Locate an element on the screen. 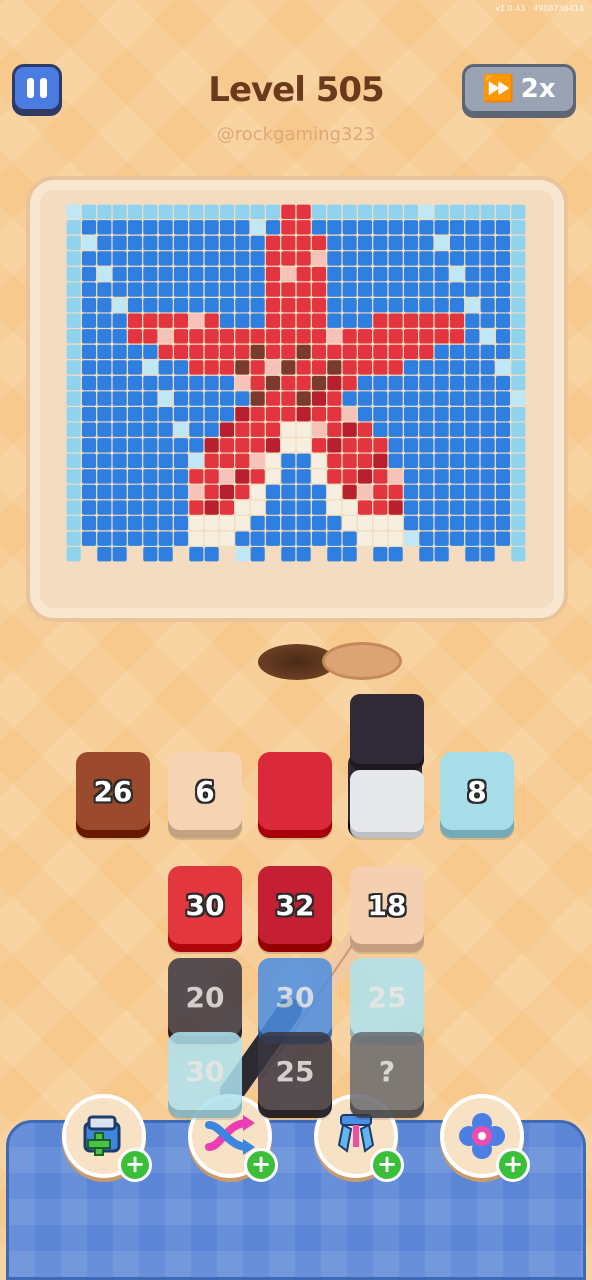  tile-count-label: 6 is located at coordinates (205, 791).